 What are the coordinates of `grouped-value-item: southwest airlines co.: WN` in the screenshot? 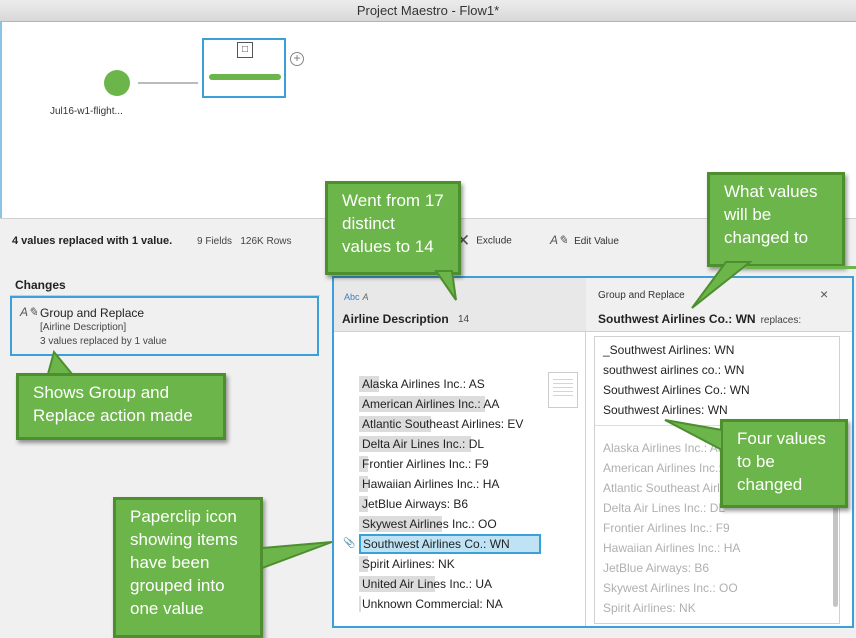 It's located at (673, 370).